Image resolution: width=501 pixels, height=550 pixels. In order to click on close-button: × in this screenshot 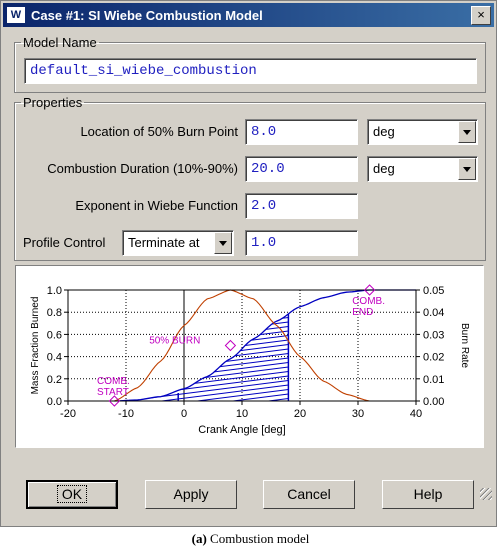, I will do `click(481, 15)`.